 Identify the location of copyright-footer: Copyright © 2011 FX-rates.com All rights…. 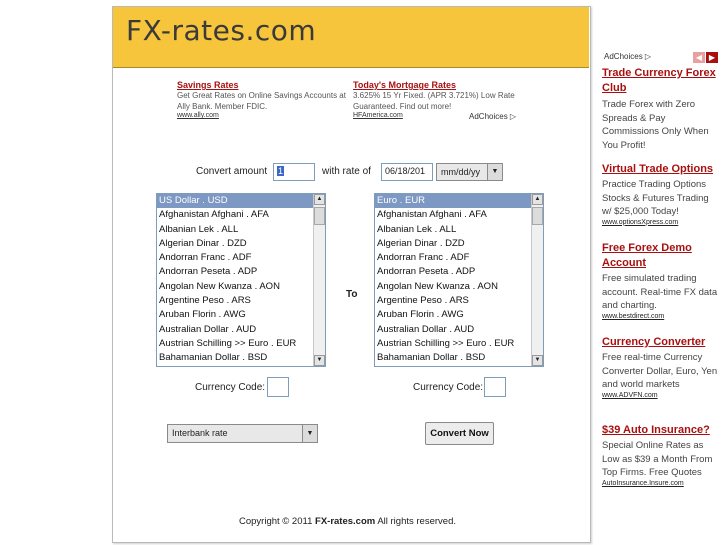
(347, 521).